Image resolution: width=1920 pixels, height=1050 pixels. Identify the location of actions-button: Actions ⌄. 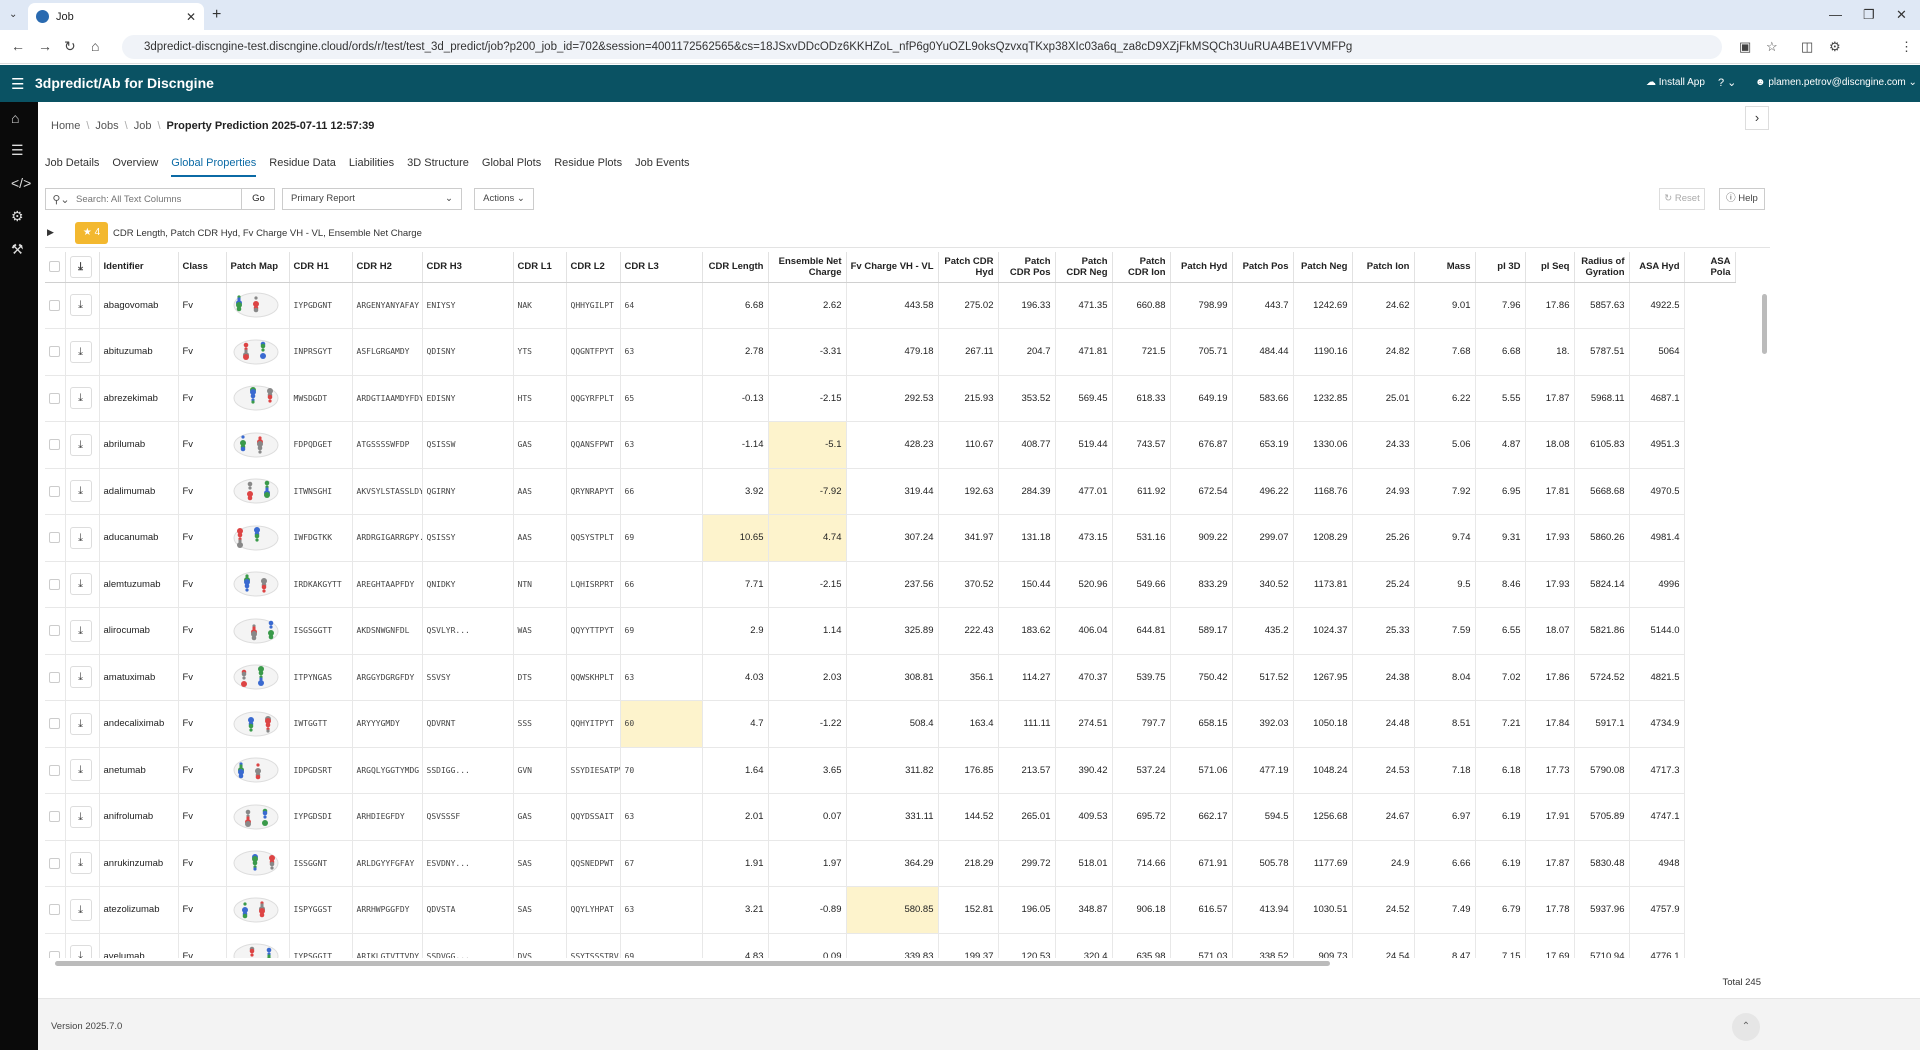
(504, 199).